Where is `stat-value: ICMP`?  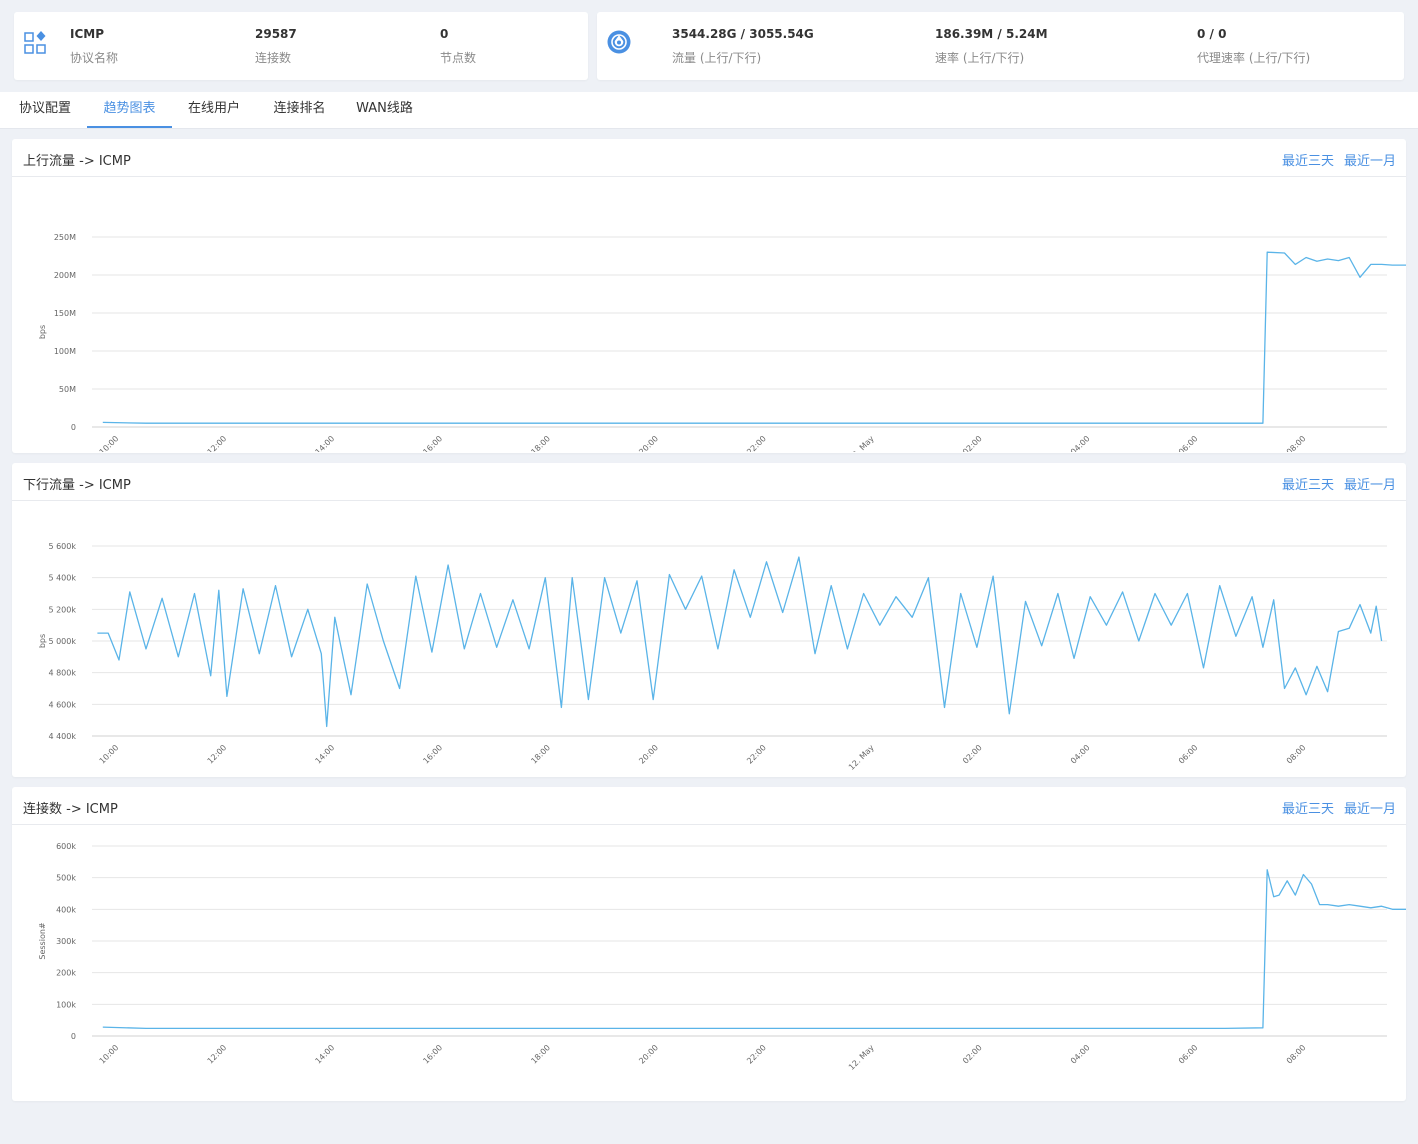
stat-value: ICMP is located at coordinates (87, 34).